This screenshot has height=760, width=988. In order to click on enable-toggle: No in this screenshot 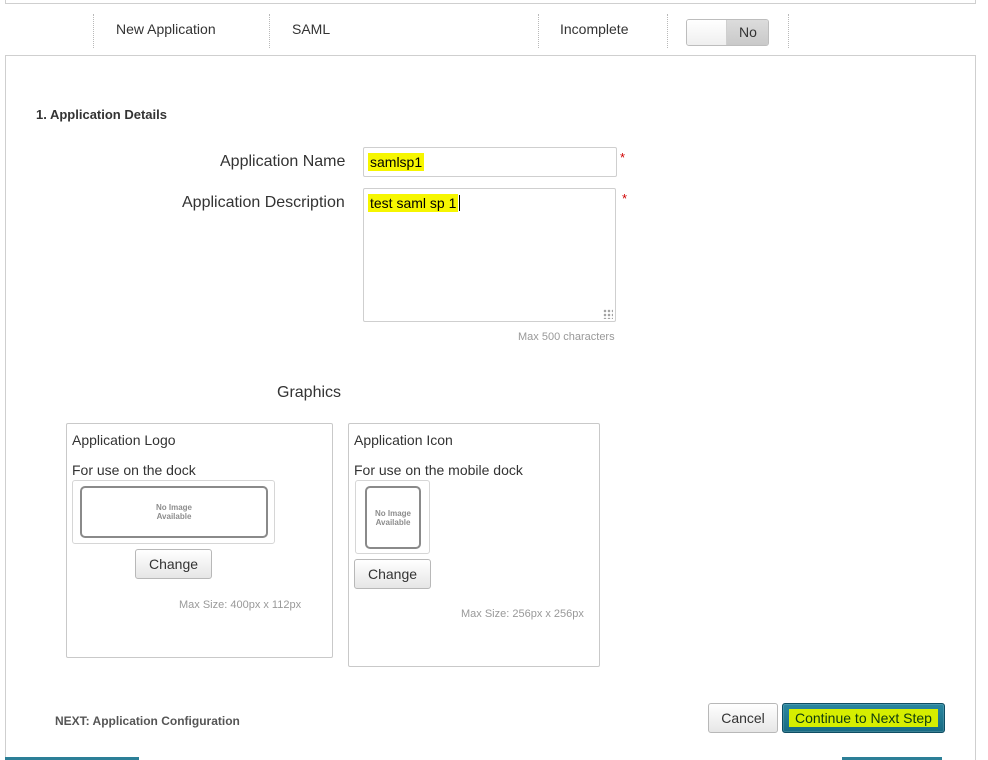, I will do `click(727, 32)`.